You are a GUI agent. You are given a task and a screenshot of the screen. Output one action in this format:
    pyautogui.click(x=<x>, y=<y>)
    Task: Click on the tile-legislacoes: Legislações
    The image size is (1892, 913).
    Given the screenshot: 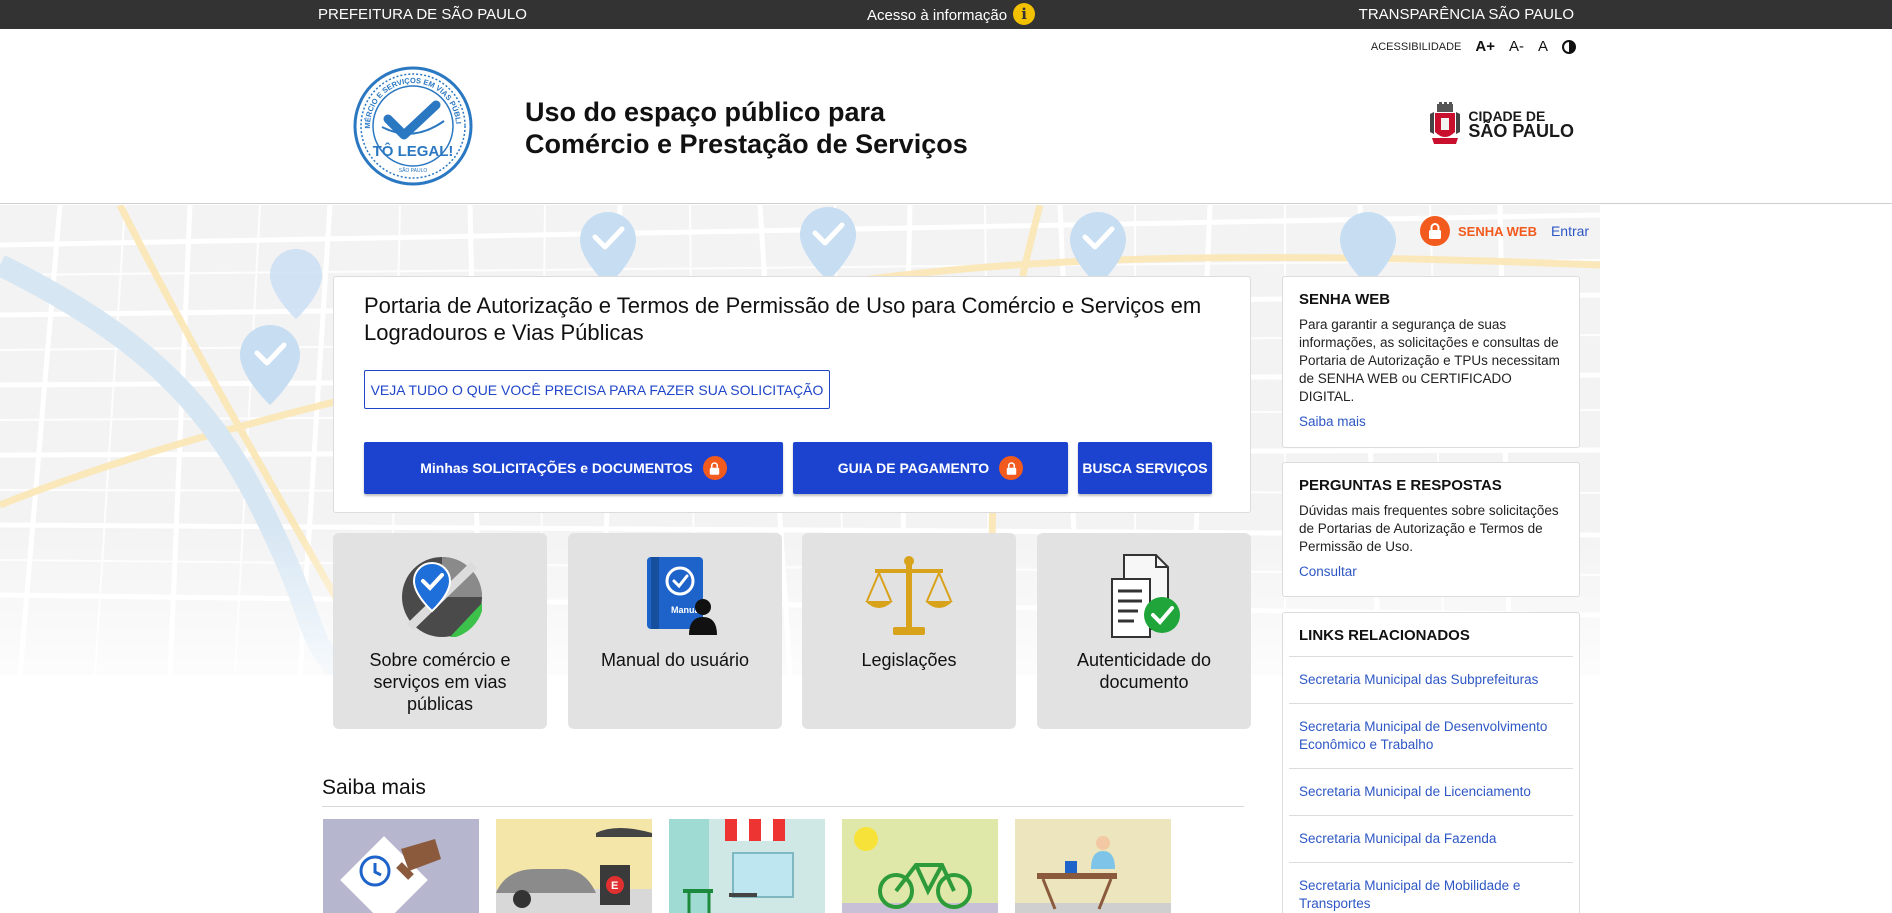 What is the action you would take?
    pyautogui.click(x=909, y=631)
    